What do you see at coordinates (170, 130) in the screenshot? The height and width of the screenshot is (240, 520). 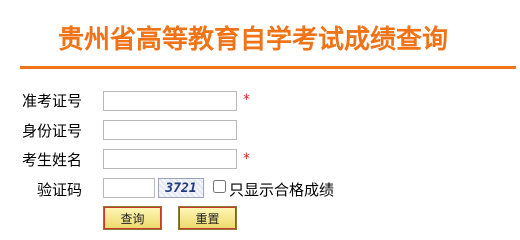 I see `id-number-input` at bounding box center [170, 130].